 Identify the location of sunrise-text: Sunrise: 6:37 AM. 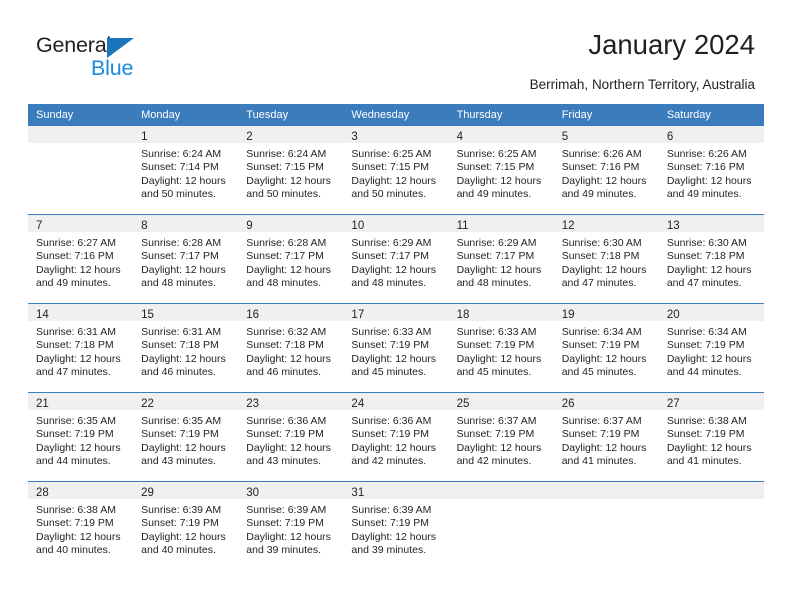
(601, 421).